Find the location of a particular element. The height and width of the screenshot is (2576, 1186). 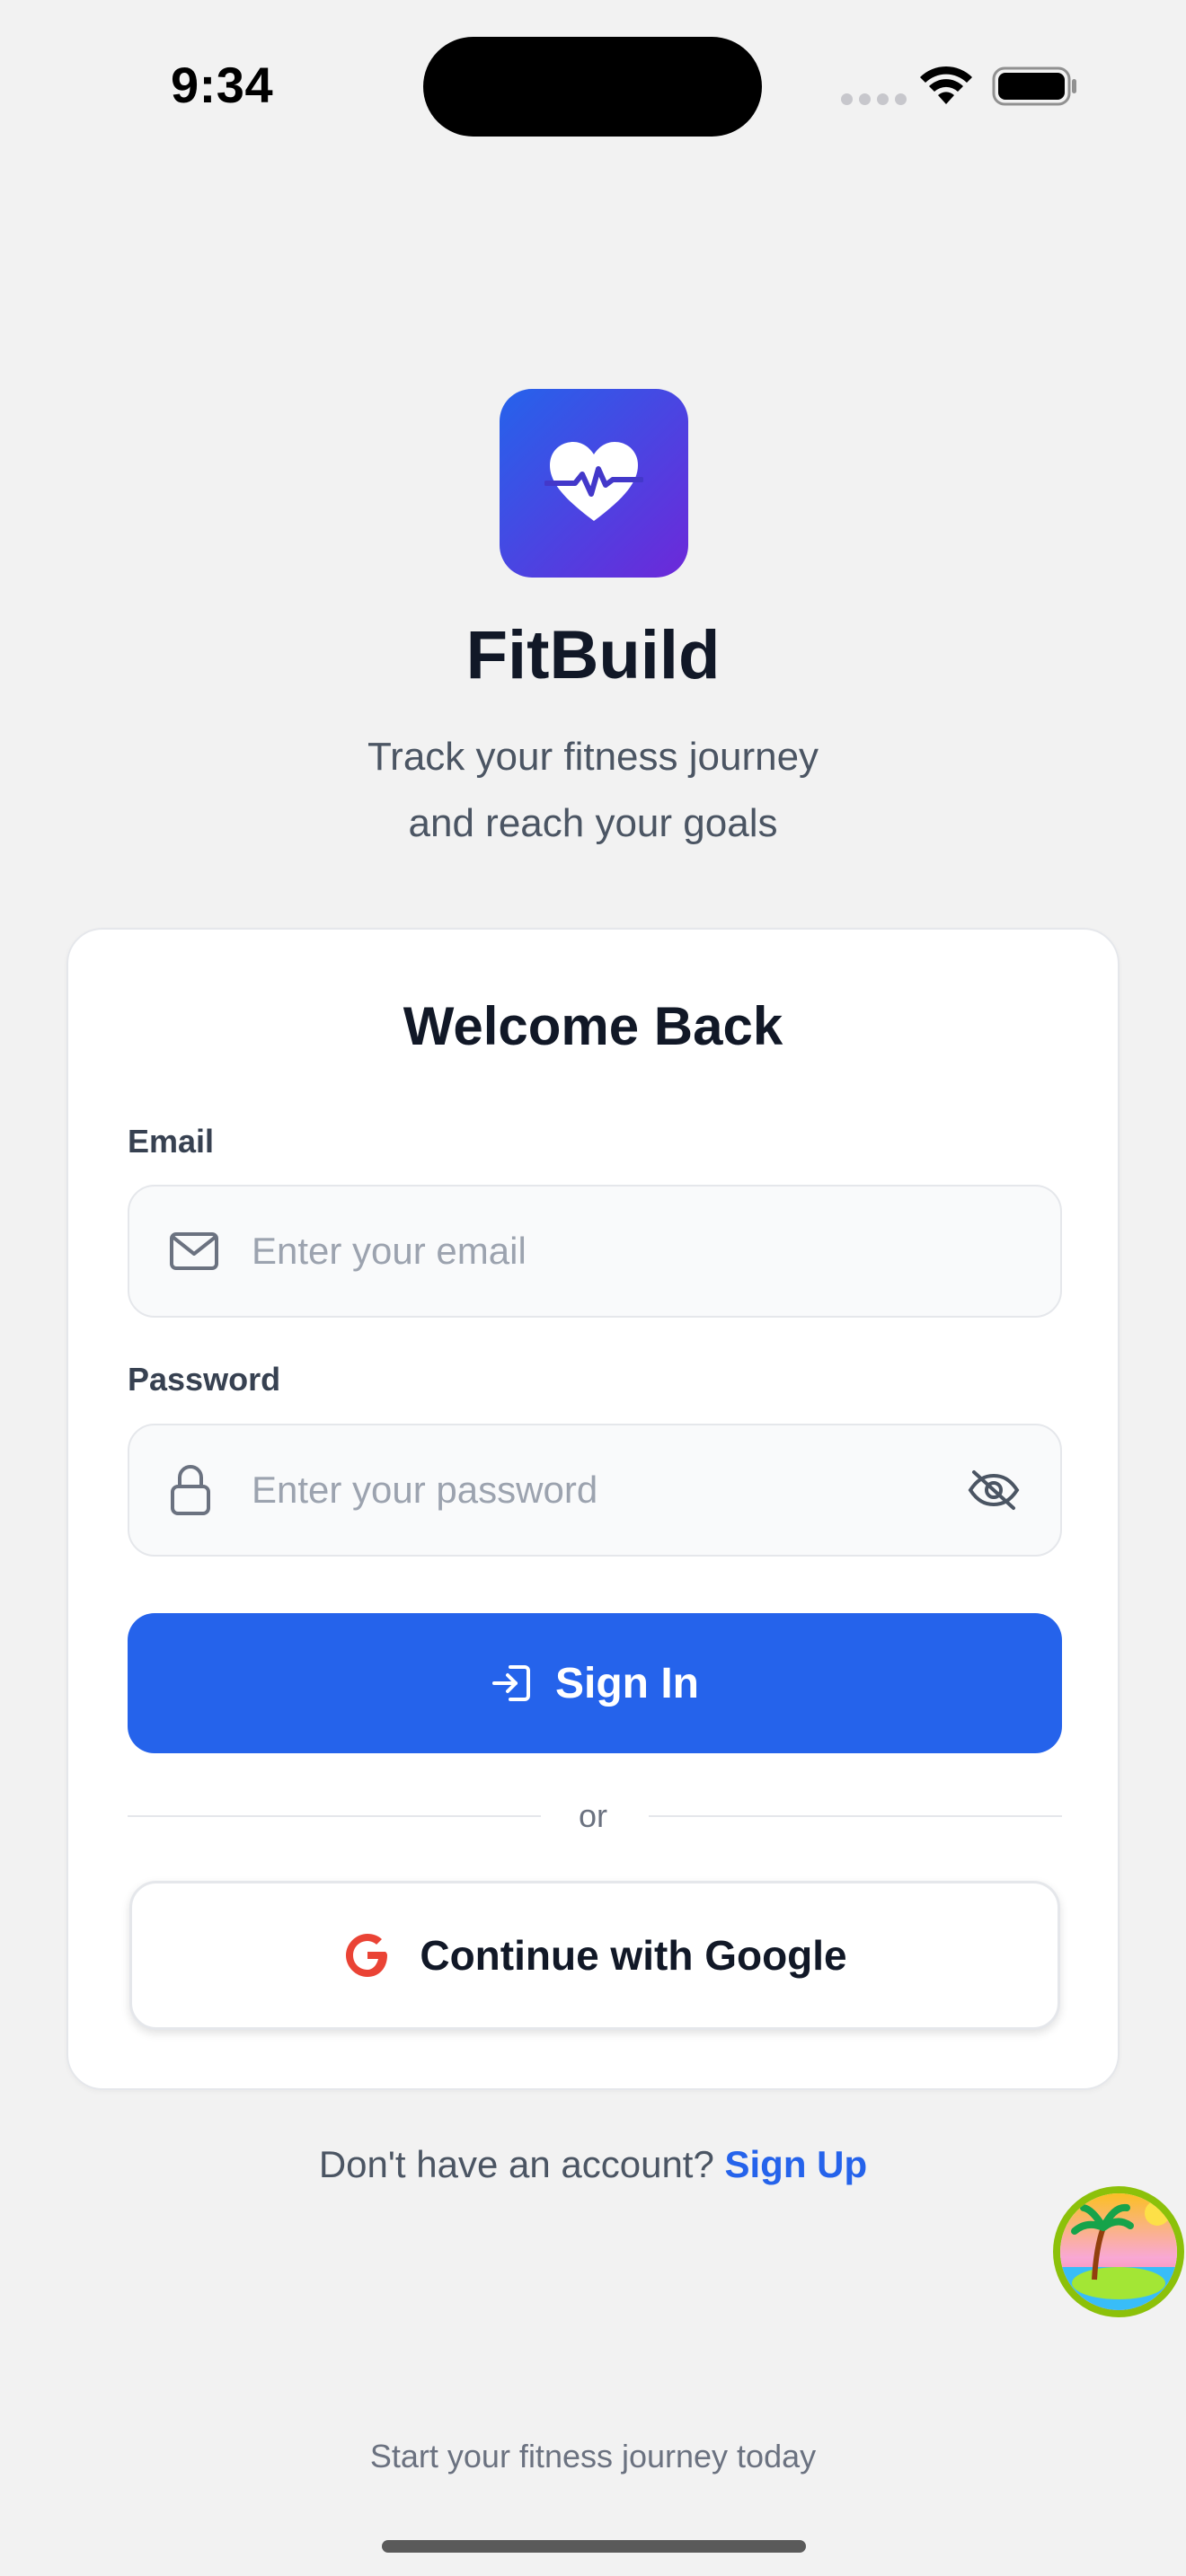

google-sign-in-button: Continue with Google is located at coordinates (594, 1955).